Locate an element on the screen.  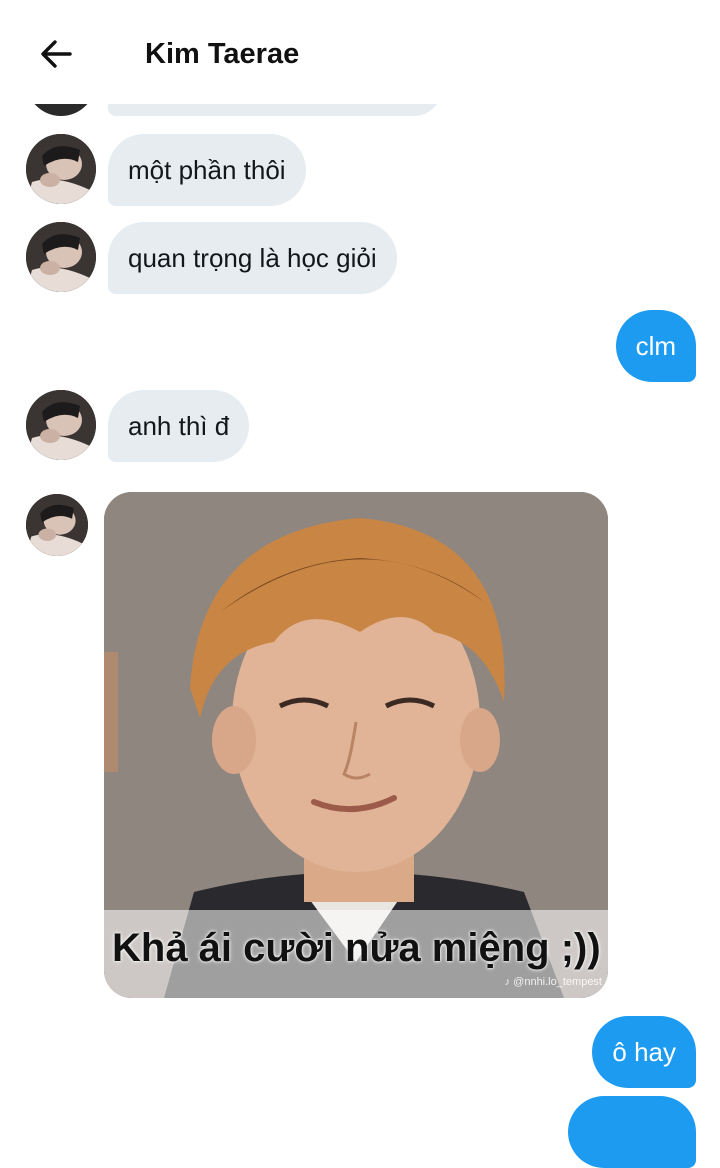
message-bubble: anh thì đ is located at coordinates (179, 426).